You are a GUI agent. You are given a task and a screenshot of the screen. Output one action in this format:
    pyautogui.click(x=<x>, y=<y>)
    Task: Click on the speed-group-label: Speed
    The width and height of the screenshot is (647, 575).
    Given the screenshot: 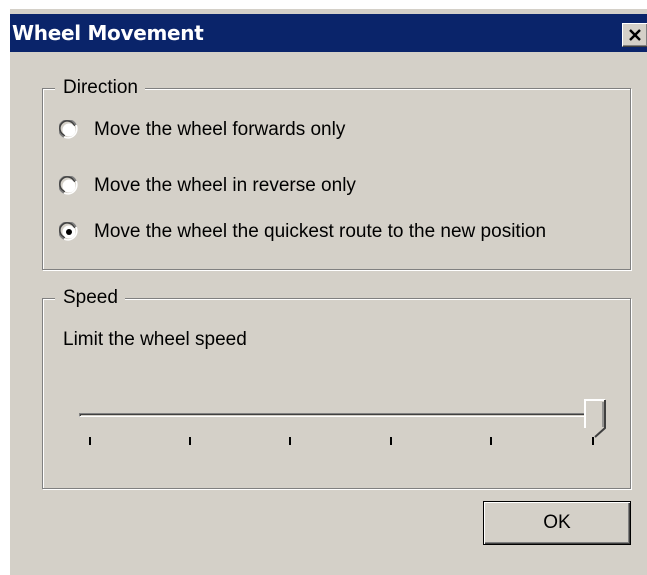 What is the action you would take?
    pyautogui.click(x=90, y=298)
    